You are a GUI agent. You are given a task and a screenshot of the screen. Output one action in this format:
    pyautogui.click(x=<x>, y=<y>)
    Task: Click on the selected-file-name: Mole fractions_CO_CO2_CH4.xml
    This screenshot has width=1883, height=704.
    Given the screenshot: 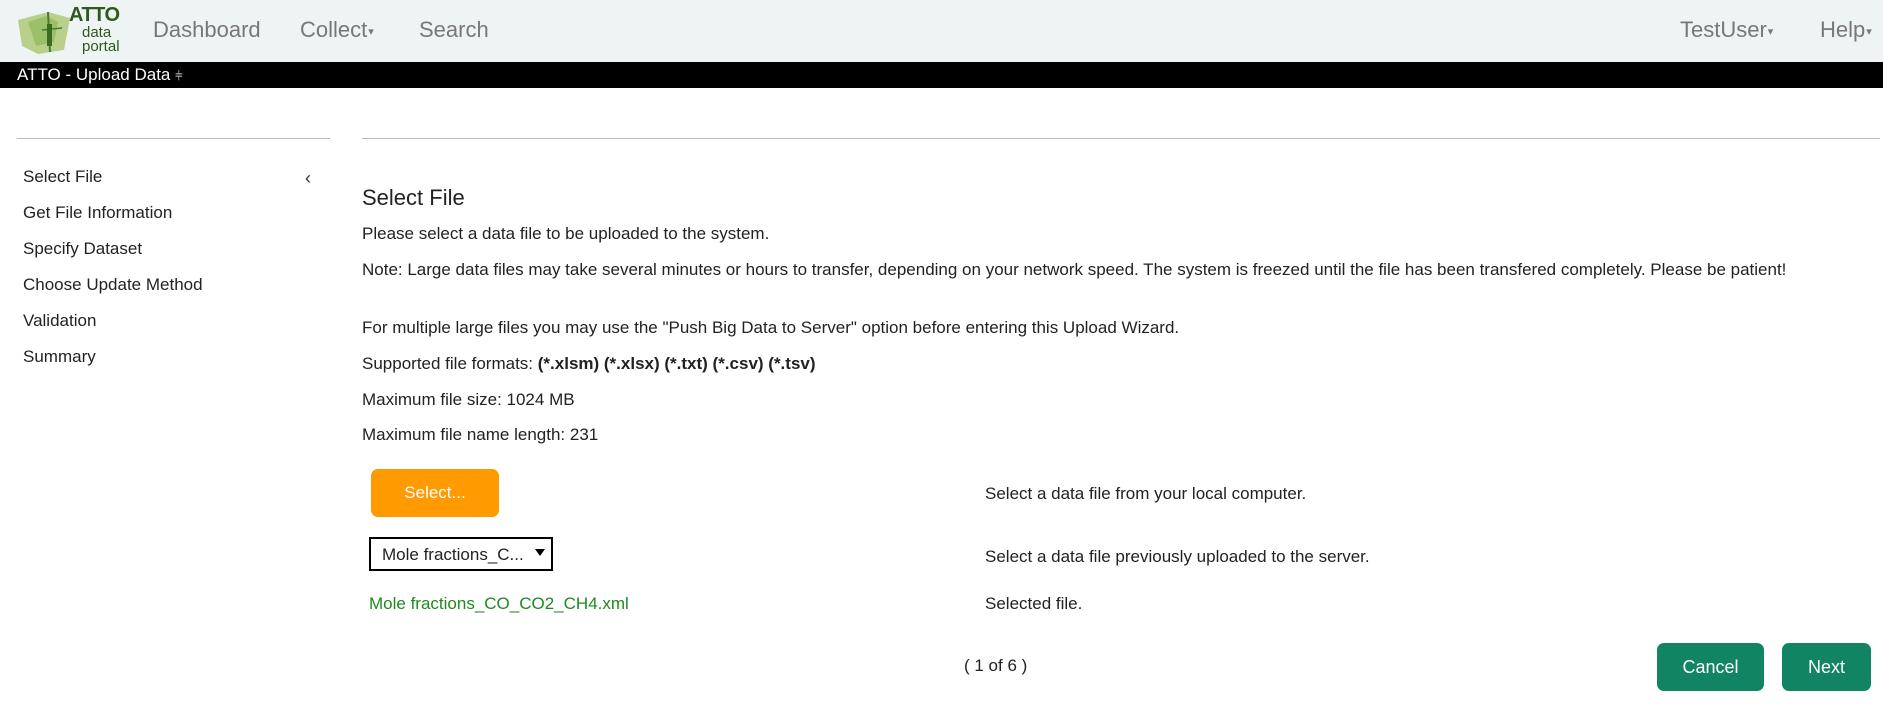 What is the action you would take?
    pyautogui.click(x=499, y=603)
    